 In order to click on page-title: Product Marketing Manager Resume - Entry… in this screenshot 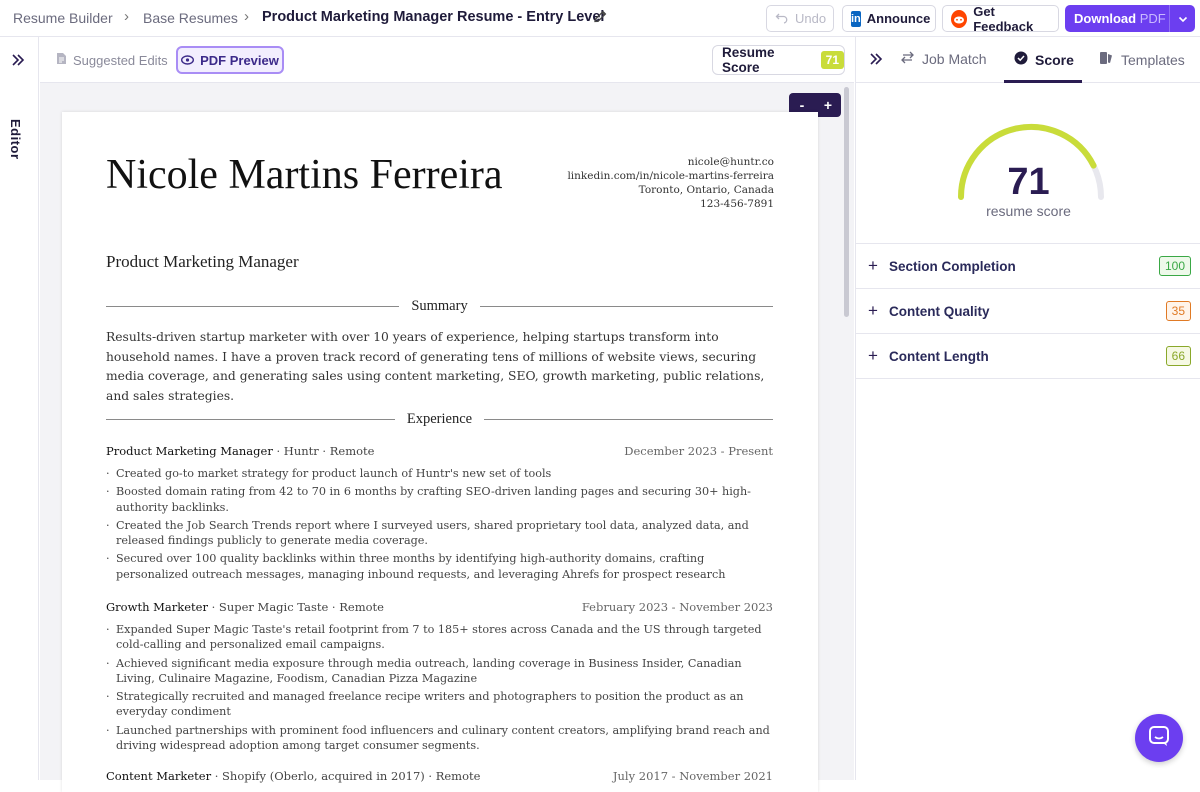, I will do `click(433, 17)`.